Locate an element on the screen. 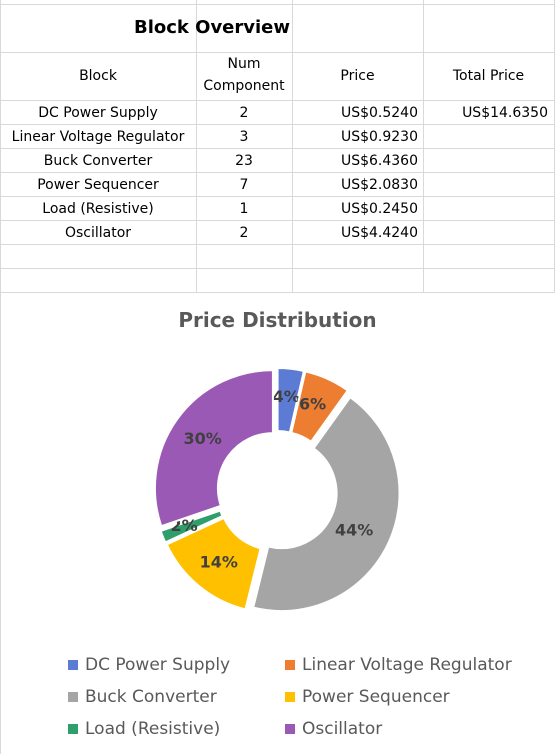 The image size is (555, 754). legend-item: Power Sequencer is located at coordinates (367, 697).